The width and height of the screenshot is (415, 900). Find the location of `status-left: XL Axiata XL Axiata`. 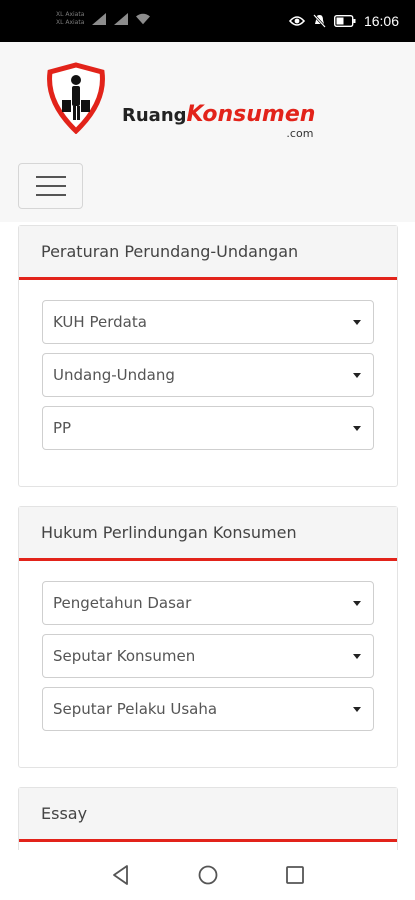

status-left: XL Axiata XL Axiata is located at coordinates (103, 19).